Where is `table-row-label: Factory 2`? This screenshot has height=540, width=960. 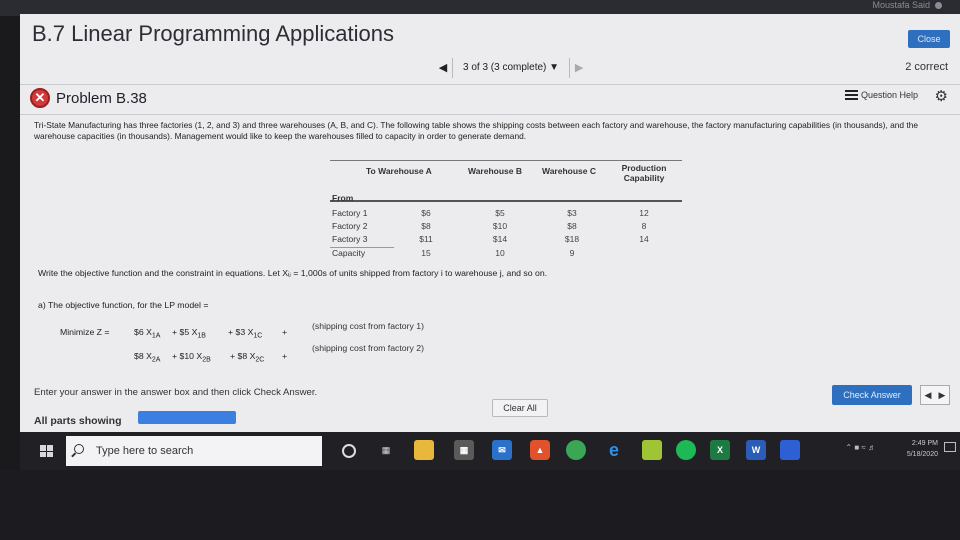
table-row-label: Factory 2 is located at coordinates (350, 226).